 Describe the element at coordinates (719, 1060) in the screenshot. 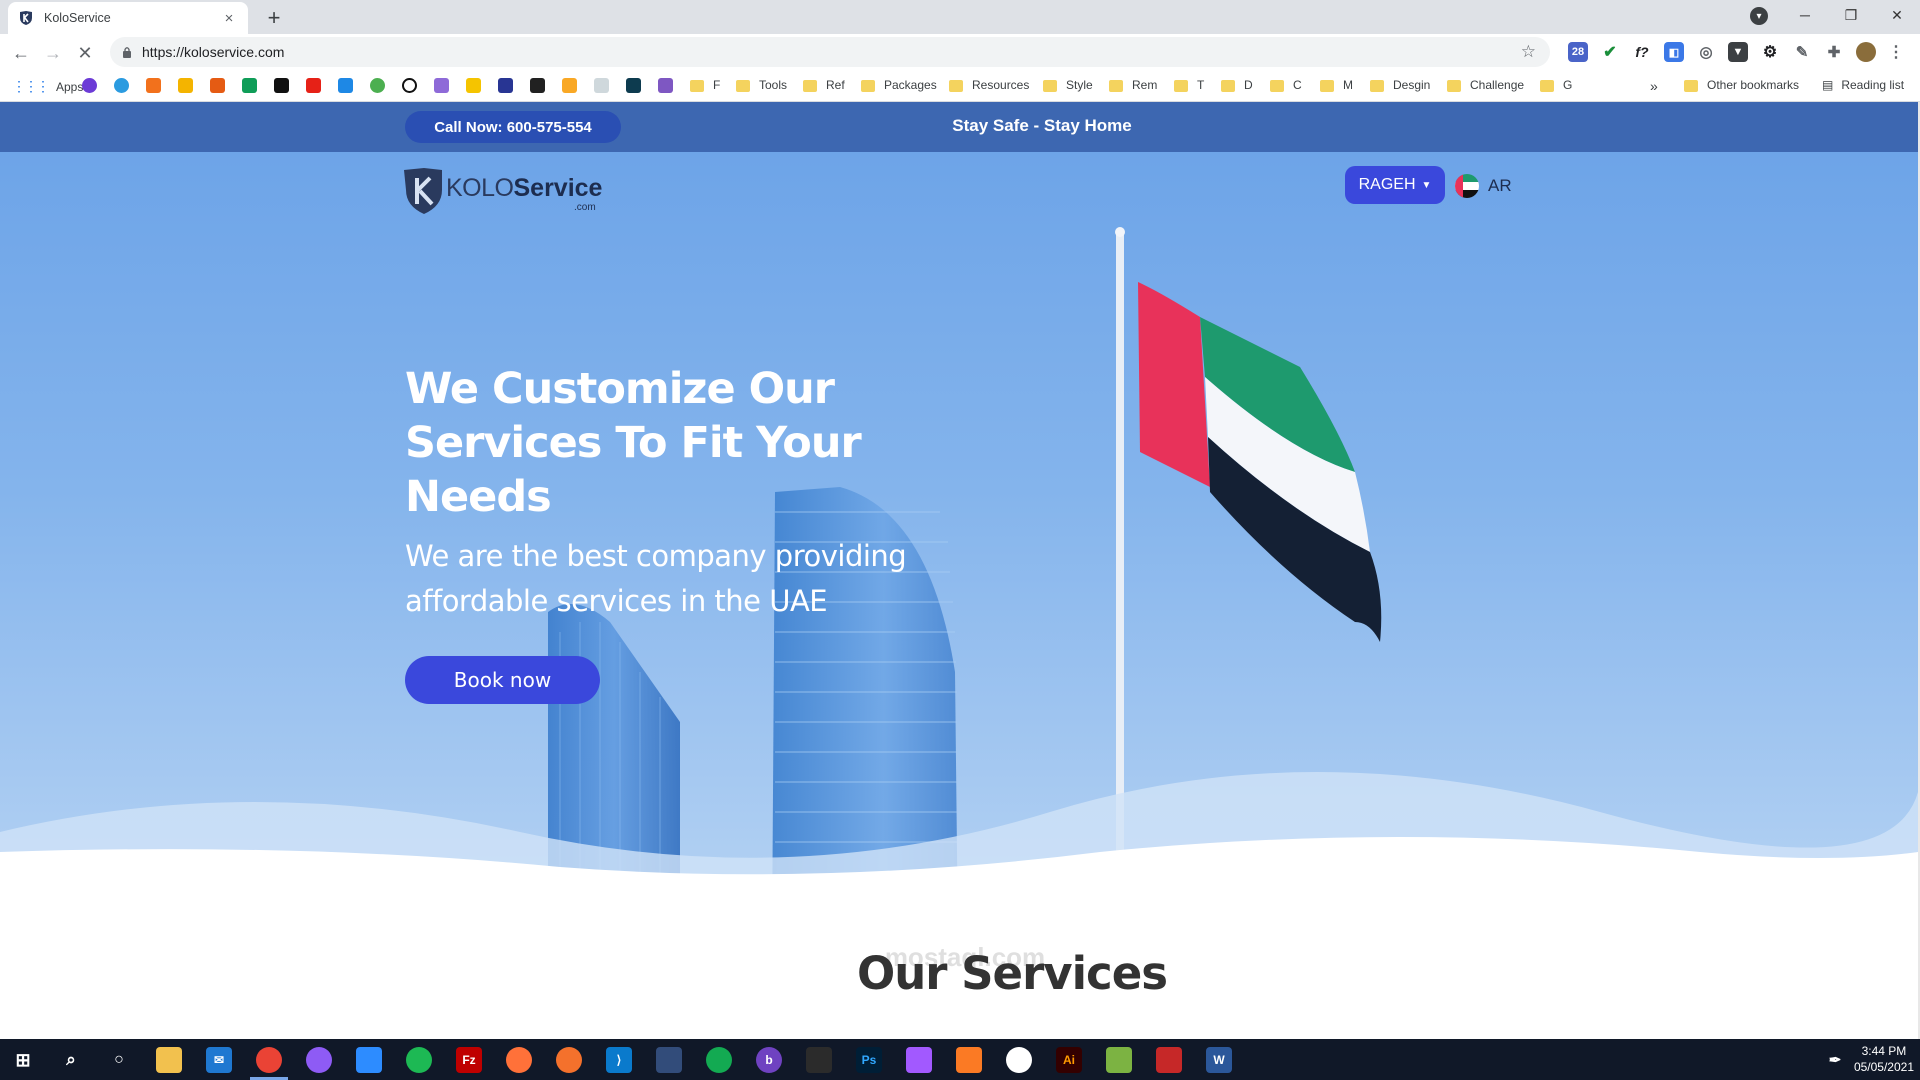

I see `mongodb-icon` at that location.